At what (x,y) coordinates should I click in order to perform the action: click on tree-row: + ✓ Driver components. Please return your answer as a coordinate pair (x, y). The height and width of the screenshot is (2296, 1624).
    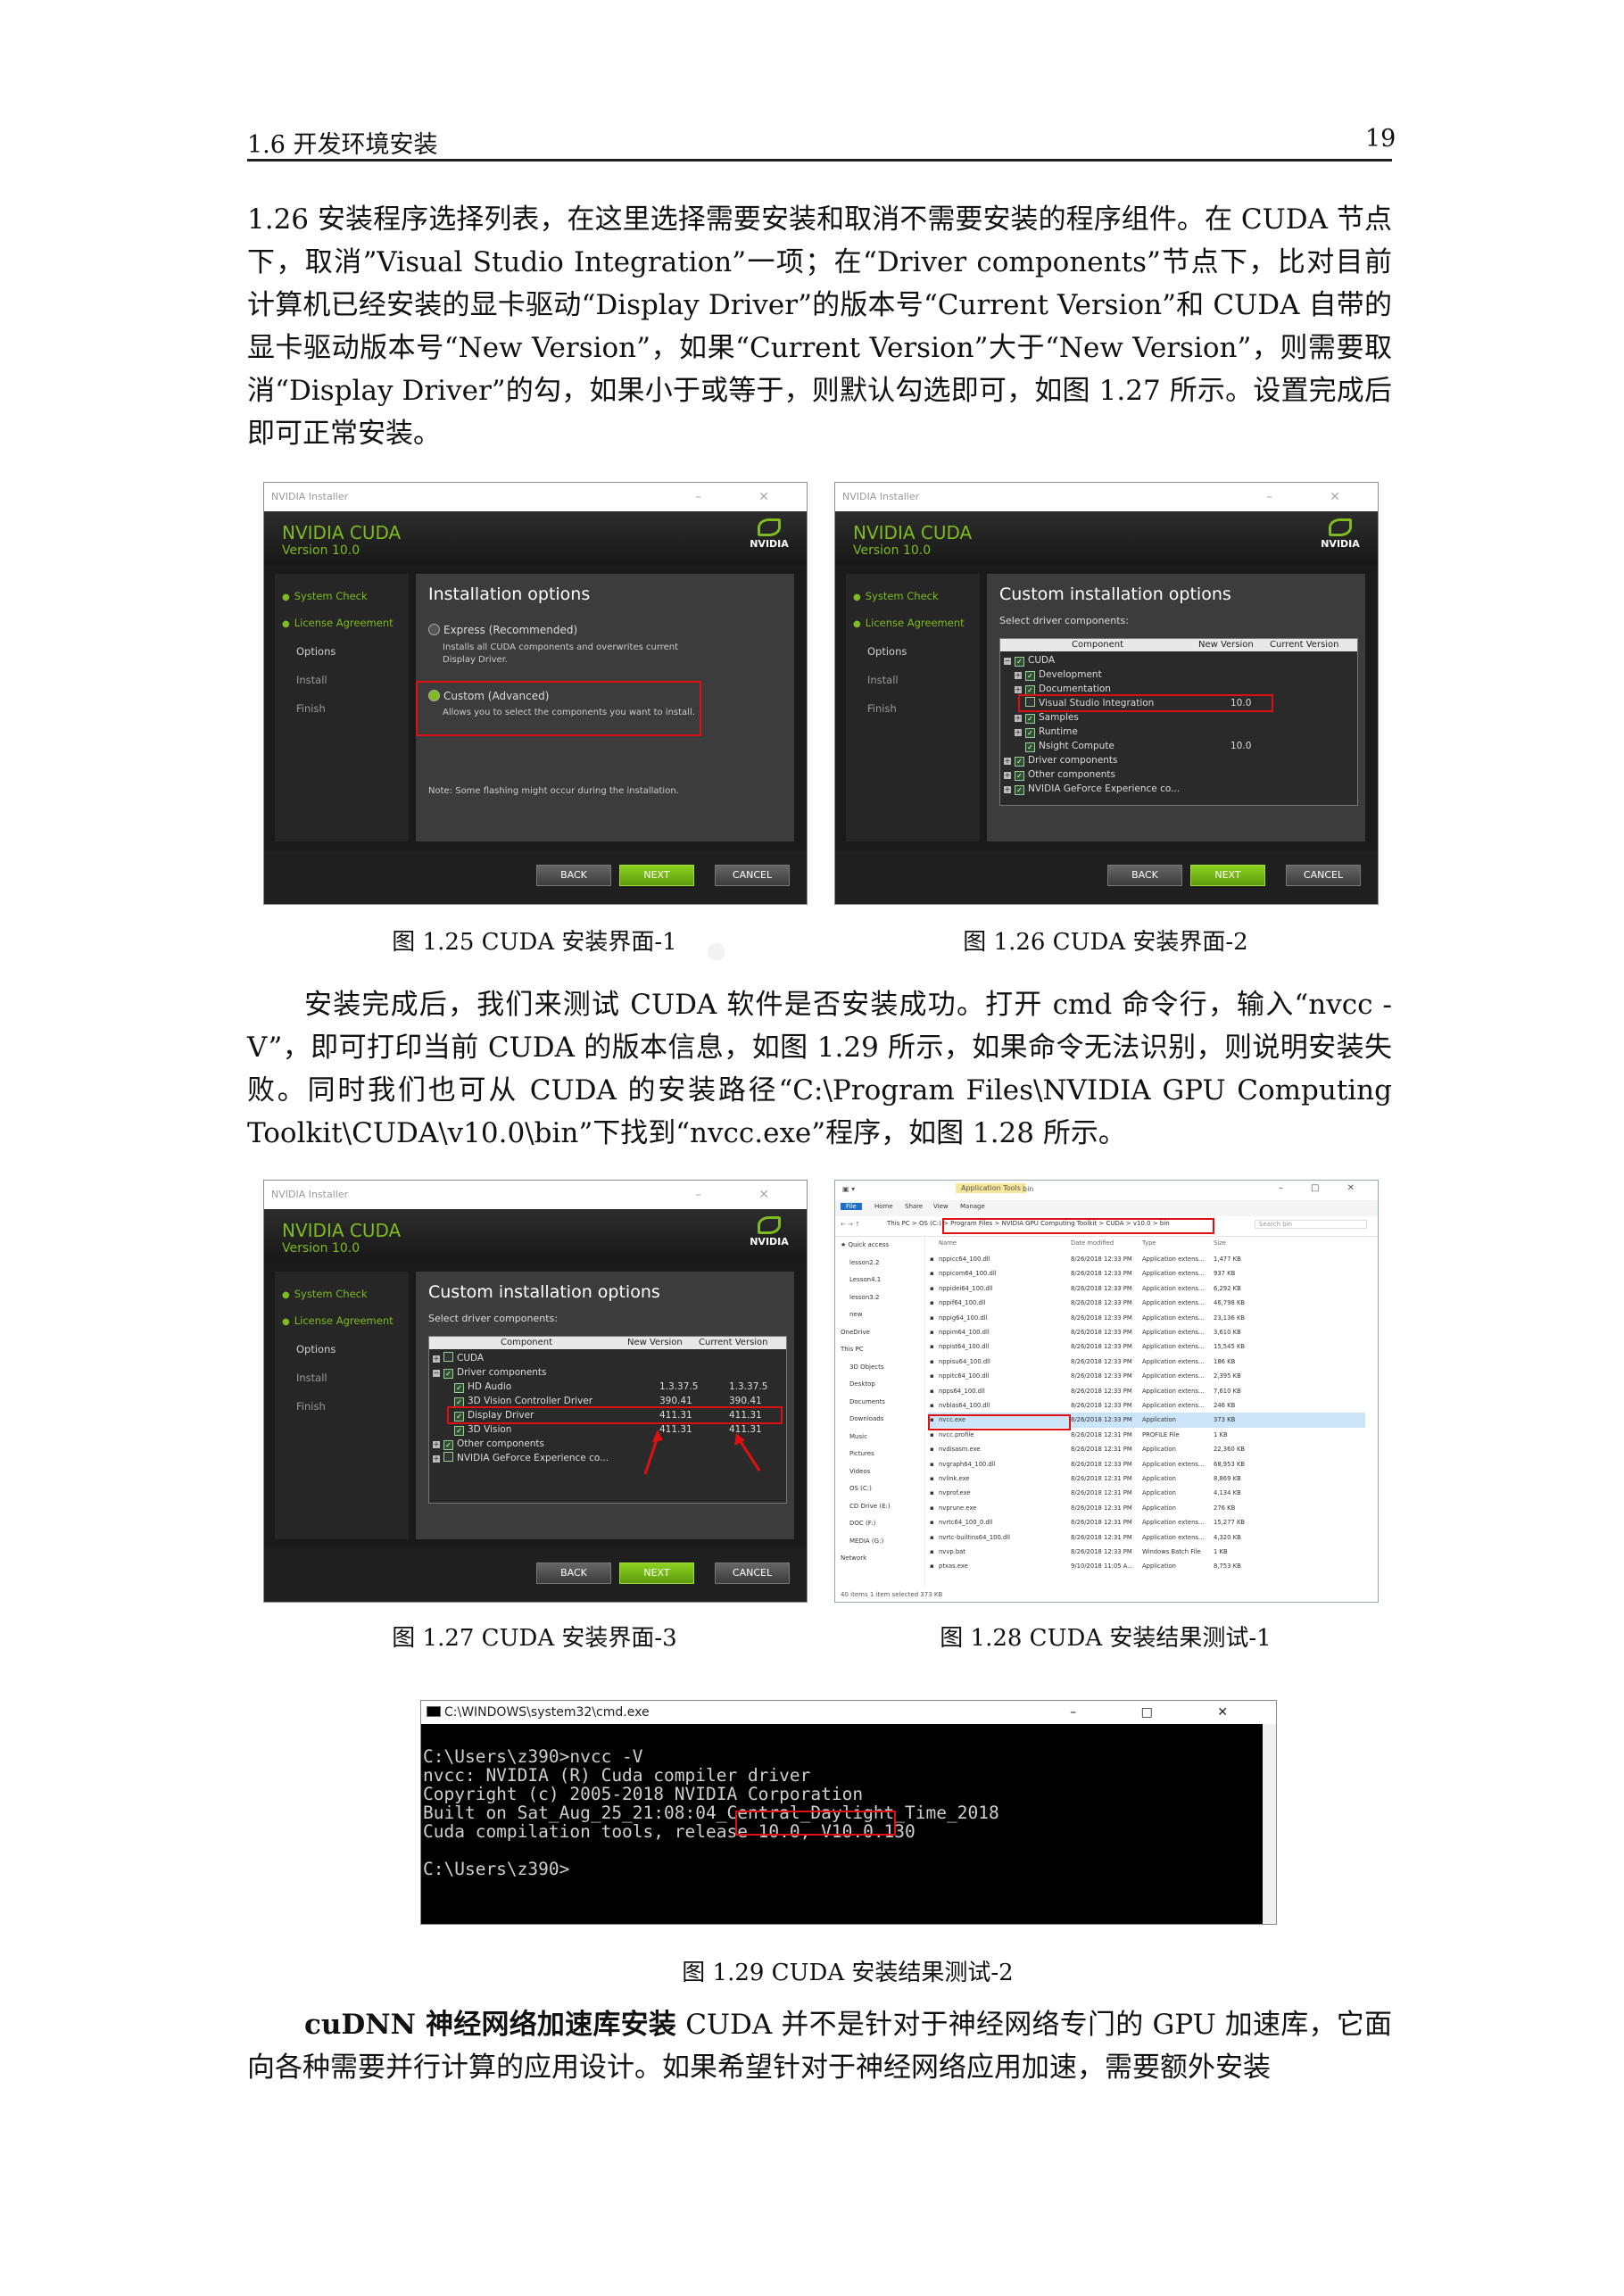
    Looking at the image, I should click on (1178, 760).